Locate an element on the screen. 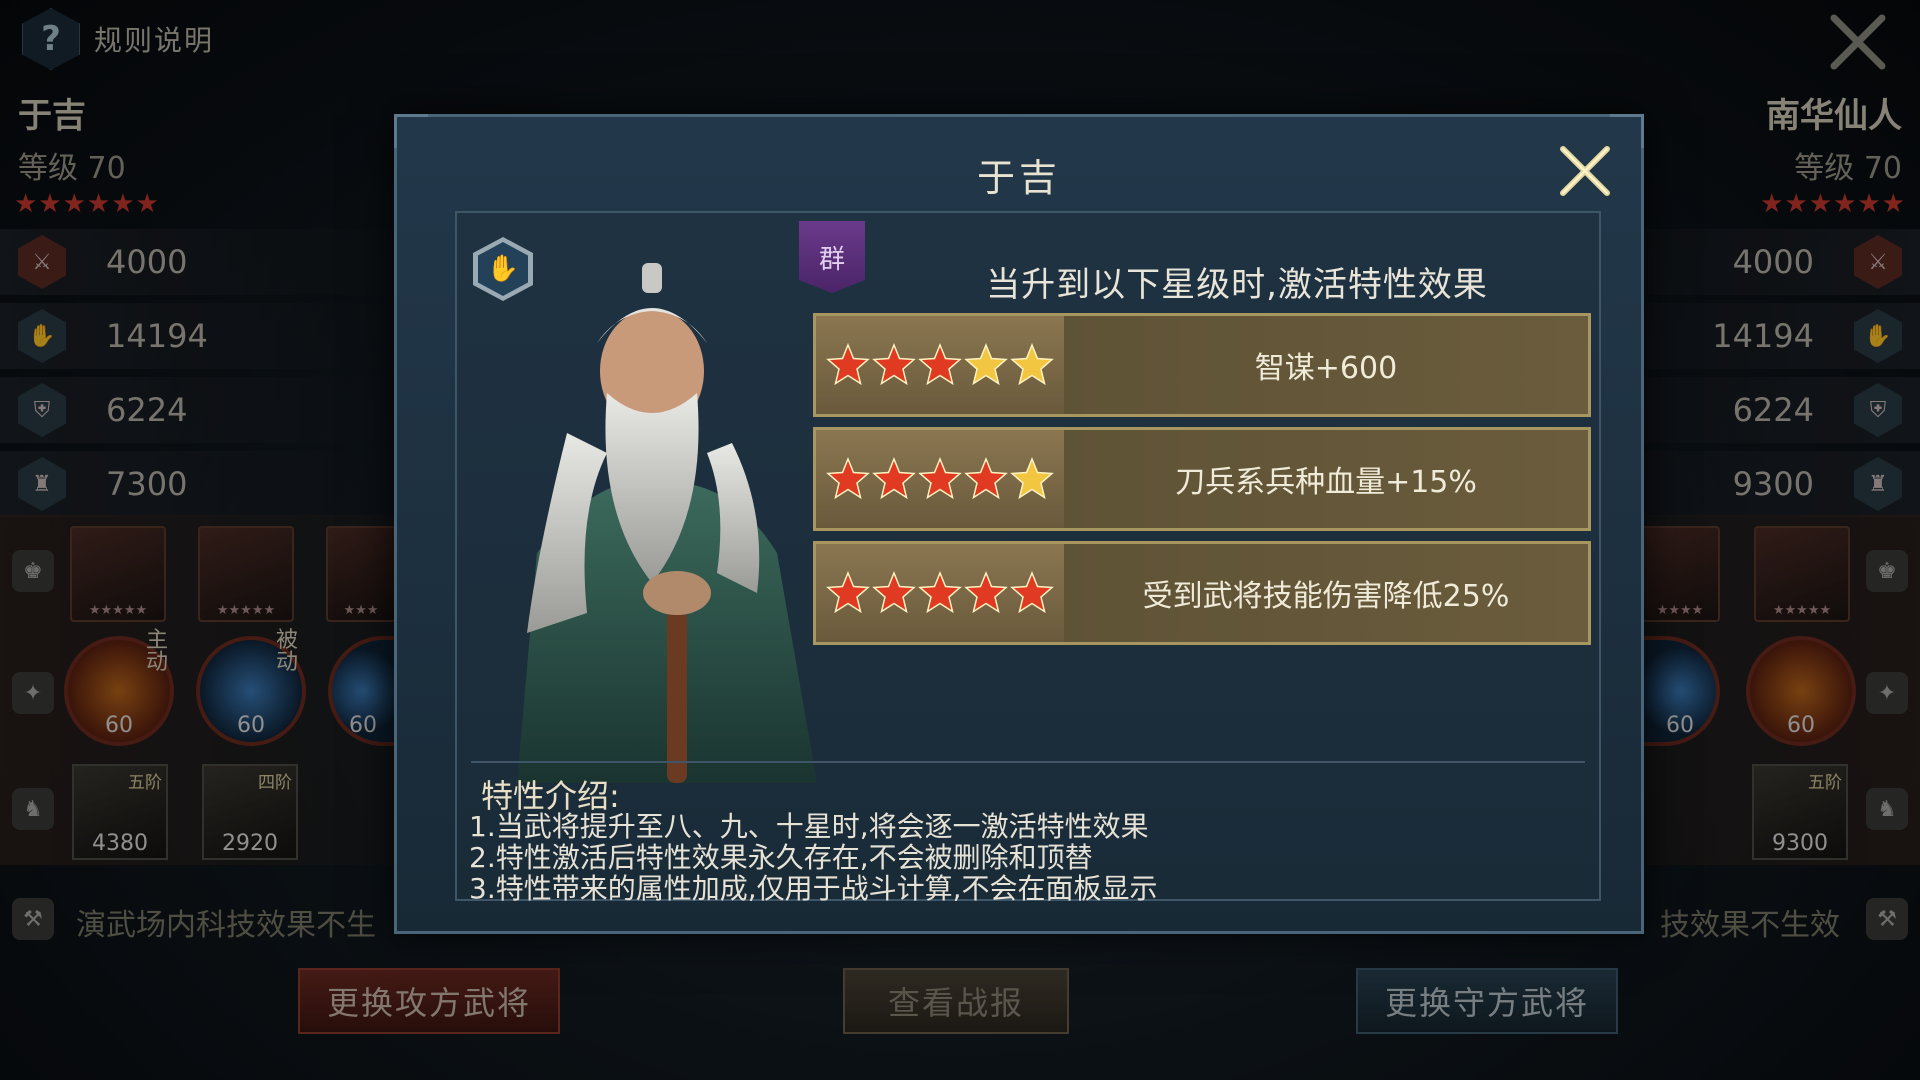  stat-row-attack: ⚔ 4000 is located at coordinates (200, 262).